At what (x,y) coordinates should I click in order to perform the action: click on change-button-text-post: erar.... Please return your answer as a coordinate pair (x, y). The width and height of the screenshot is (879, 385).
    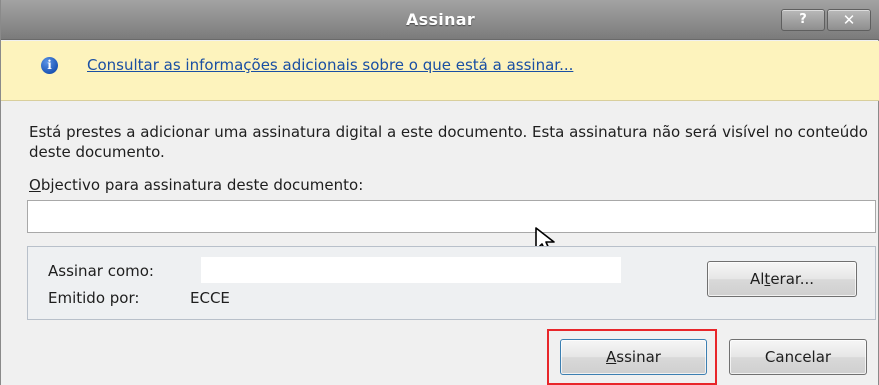
    Looking at the image, I should click on (792, 279).